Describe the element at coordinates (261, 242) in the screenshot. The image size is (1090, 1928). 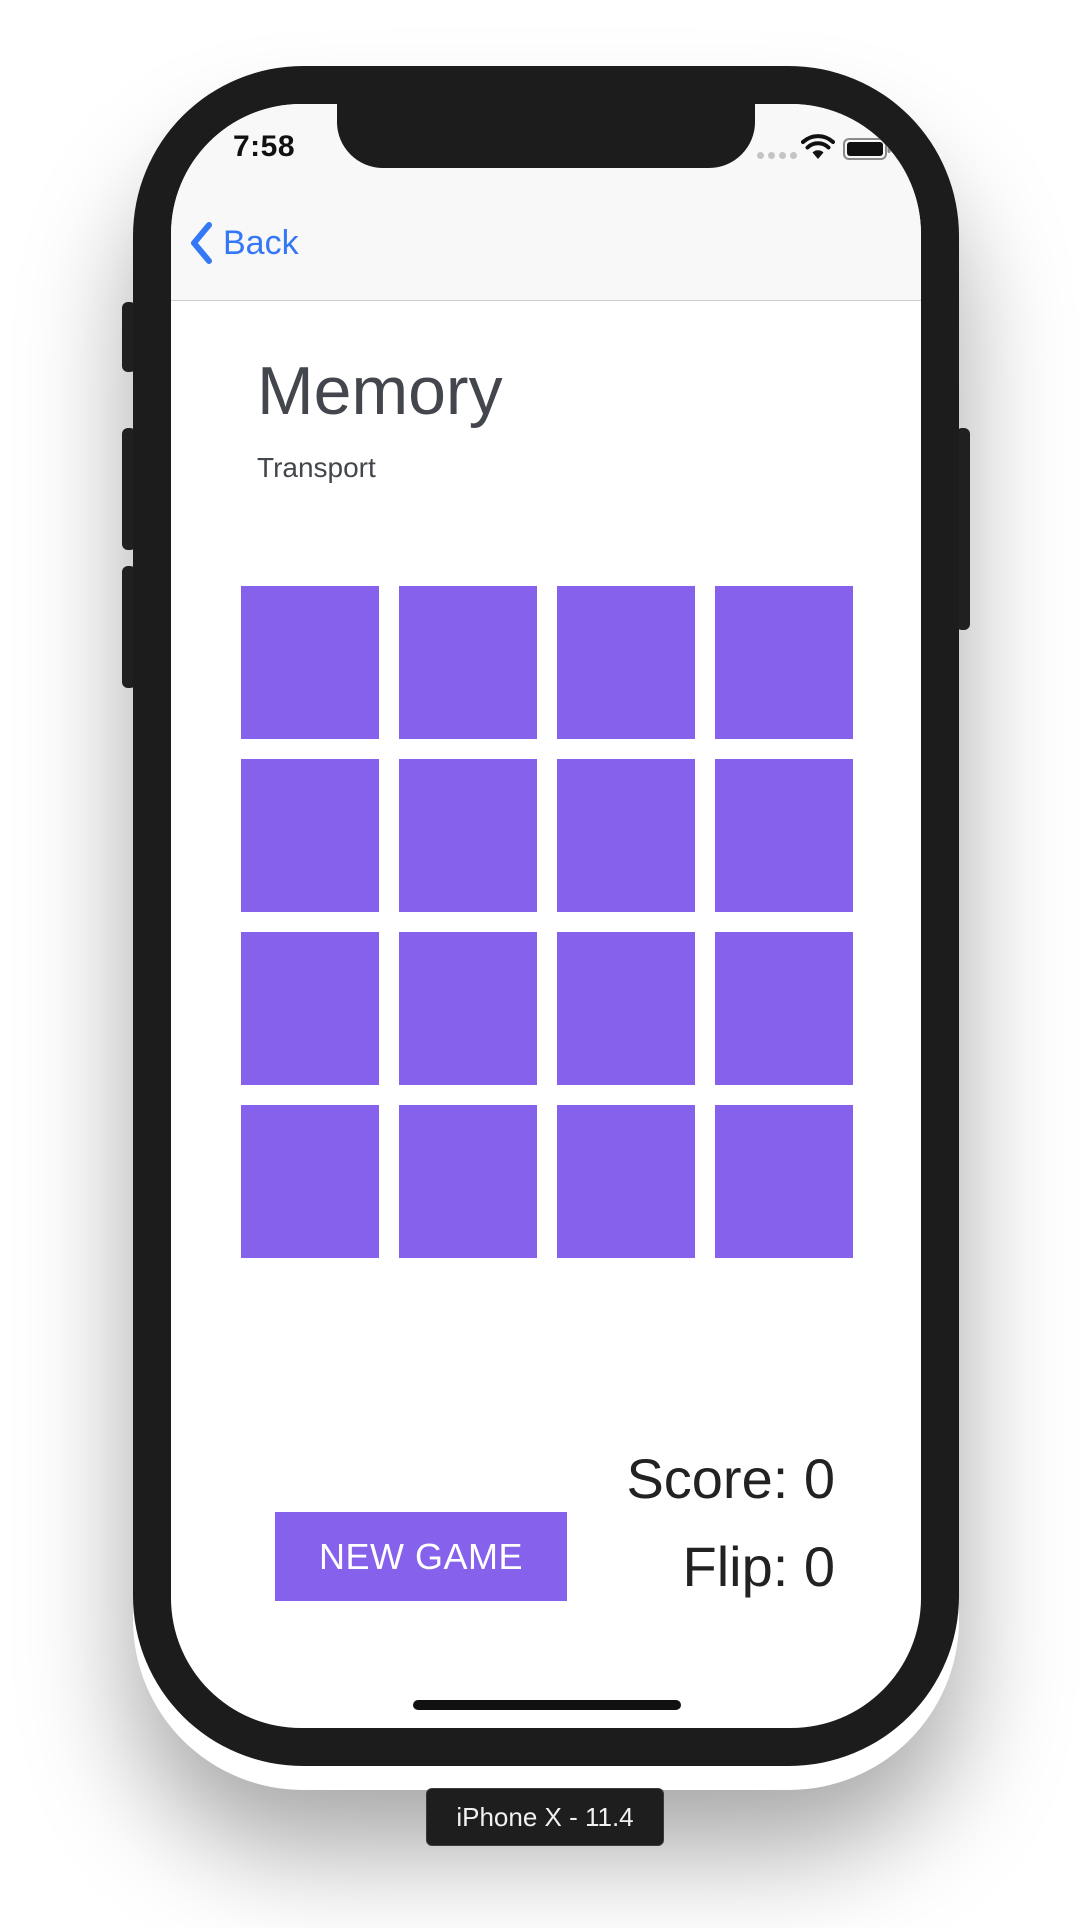
I see `back-label: Back` at that location.